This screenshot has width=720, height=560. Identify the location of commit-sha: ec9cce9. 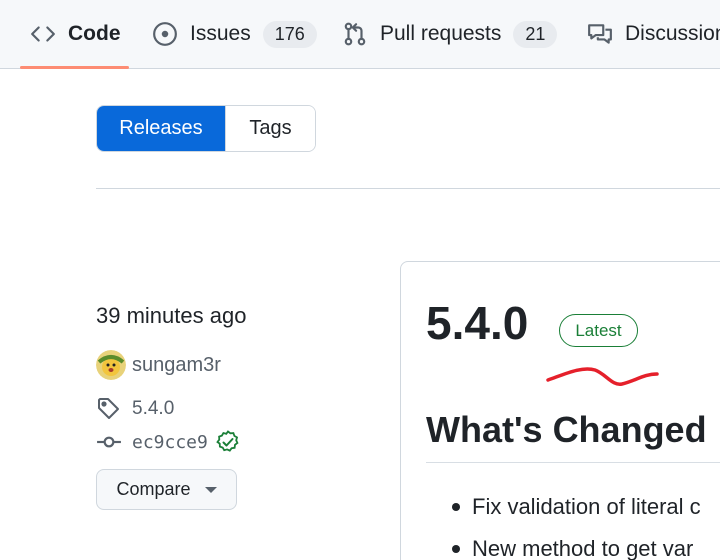
(170, 442).